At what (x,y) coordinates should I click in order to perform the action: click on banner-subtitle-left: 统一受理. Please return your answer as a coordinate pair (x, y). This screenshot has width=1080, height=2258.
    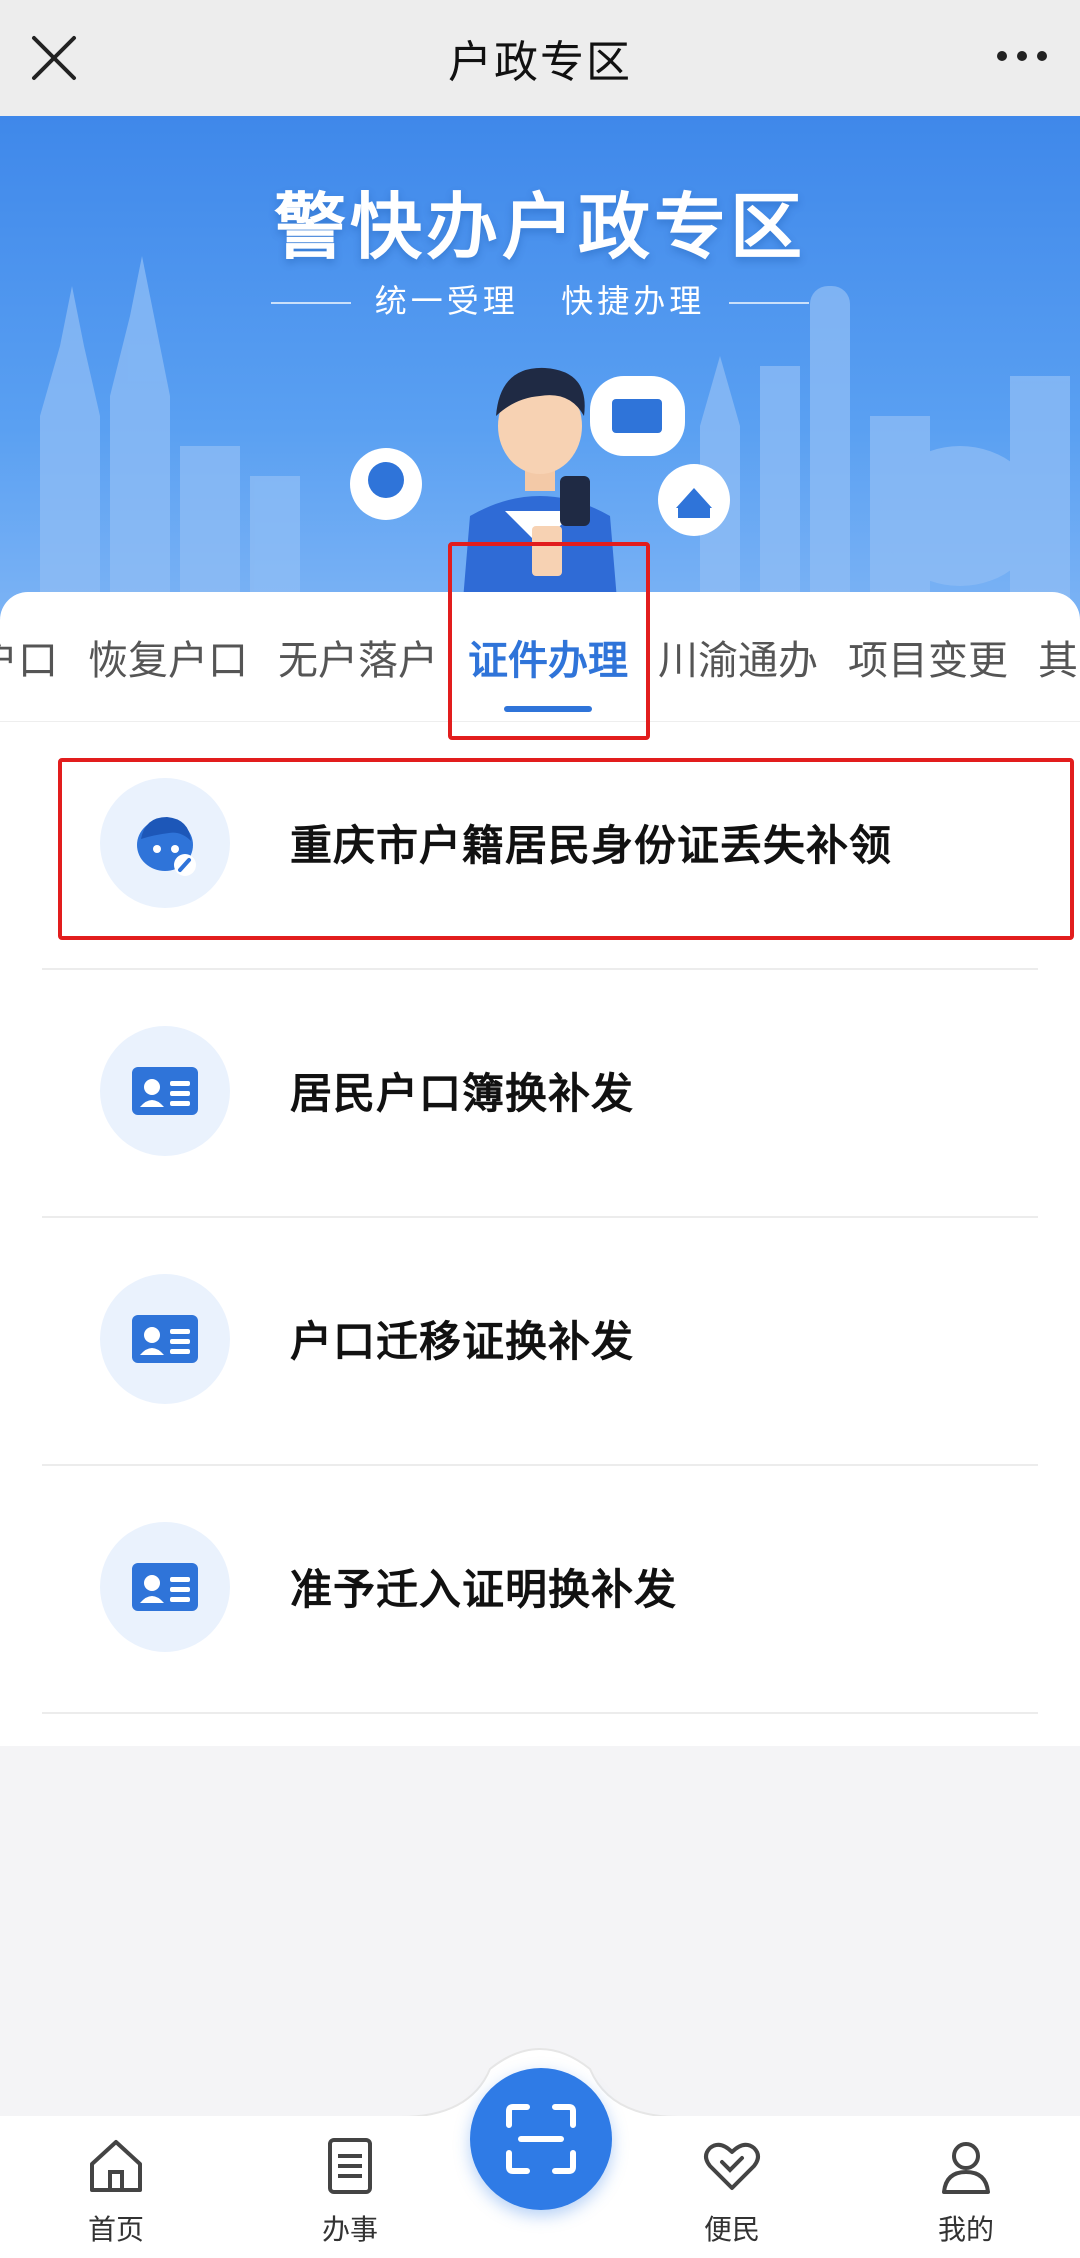
    Looking at the image, I should click on (446, 301).